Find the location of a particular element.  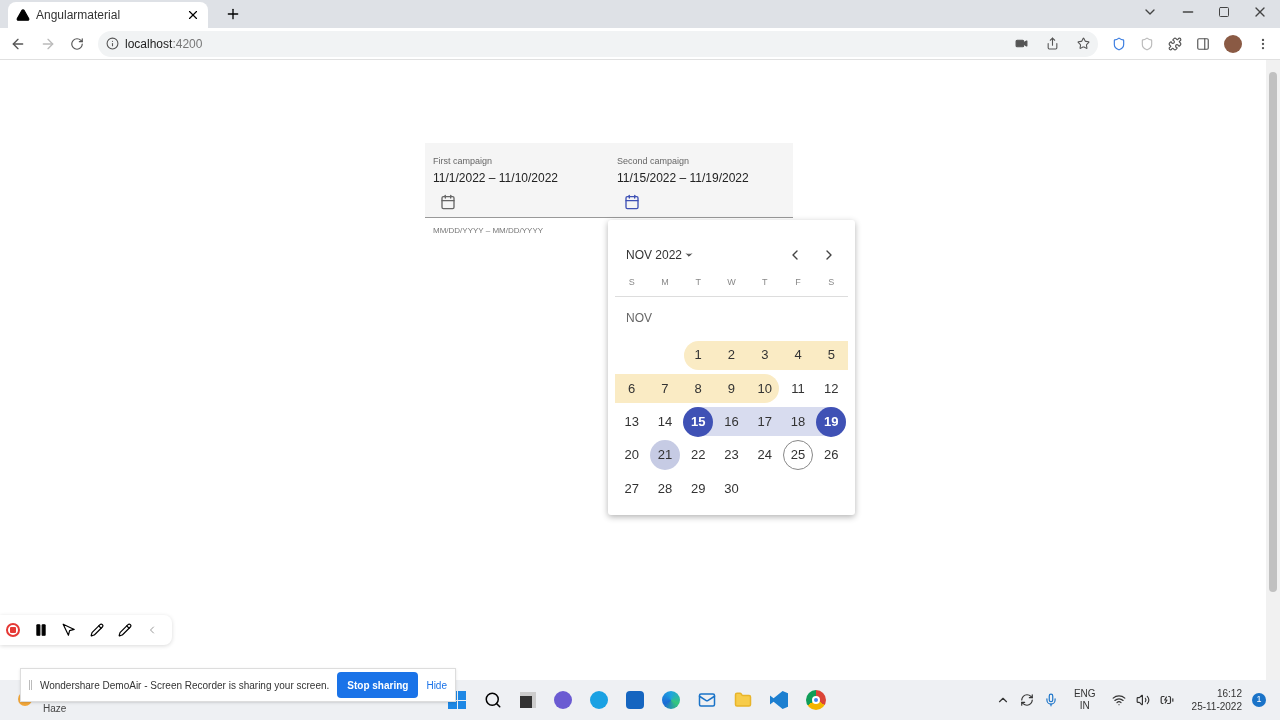

field-label: Second campaign is located at coordinates (654, 161).